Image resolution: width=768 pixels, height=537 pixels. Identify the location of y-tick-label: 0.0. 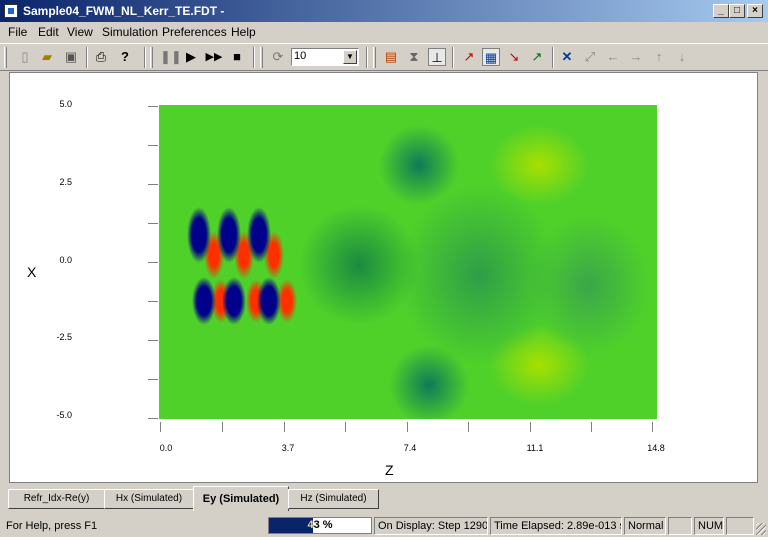
(65, 260).